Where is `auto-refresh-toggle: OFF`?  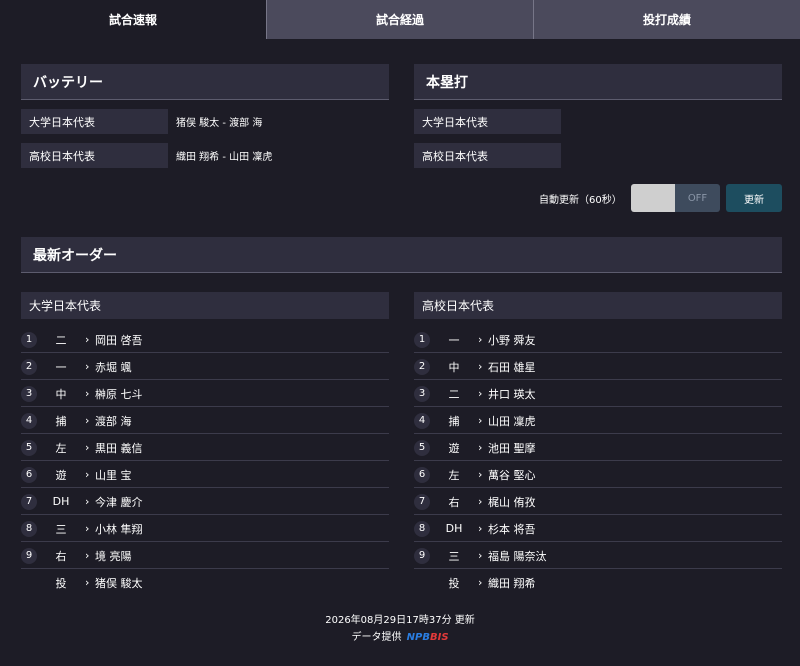 auto-refresh-toggle: OFF is located at coordinates (675, 198).